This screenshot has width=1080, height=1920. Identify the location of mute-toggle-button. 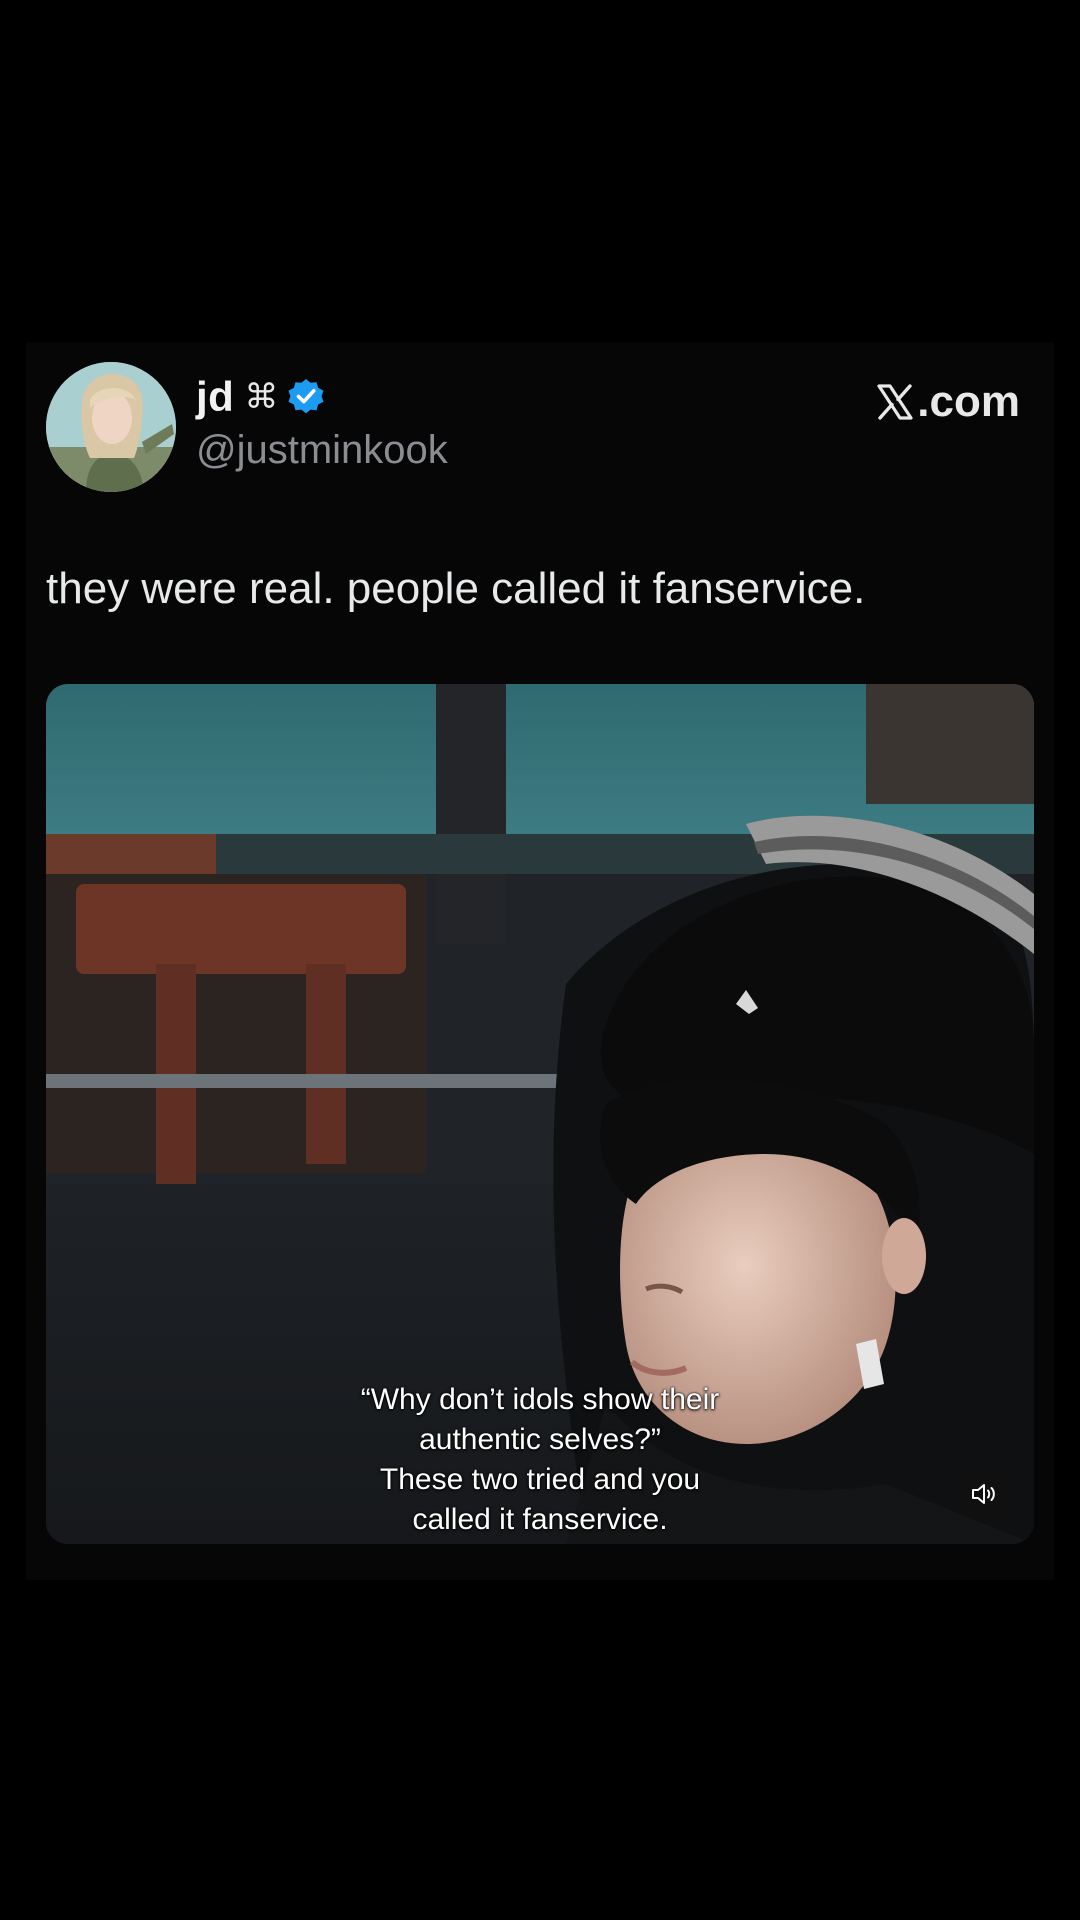
(984, 1494).